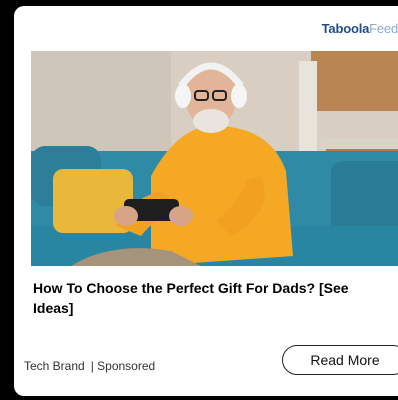 Image resolution: width=398 pixels, height=400 pixels. Describe the element at coordinates (123, 366) in the screenshot. I see `sponsored-label: | Sponsored` at that location.